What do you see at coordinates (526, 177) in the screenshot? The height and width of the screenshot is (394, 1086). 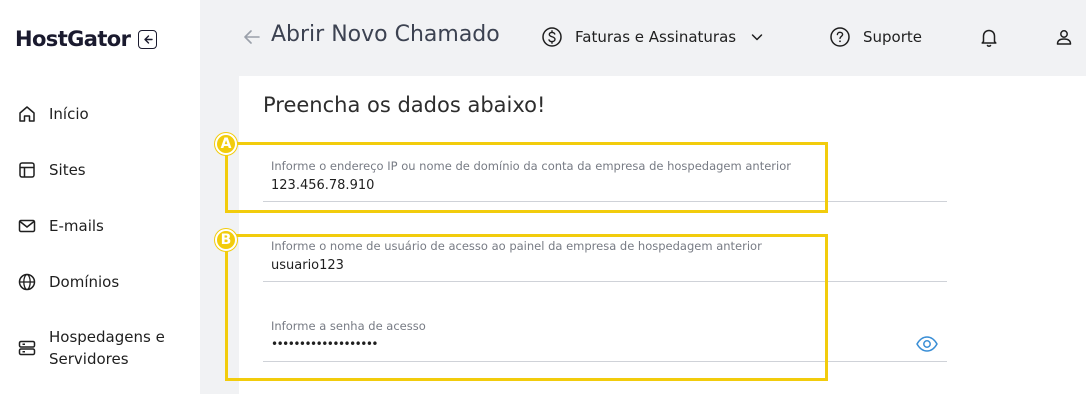 I see `highlight-box-a` at bounding box center [526, 177].